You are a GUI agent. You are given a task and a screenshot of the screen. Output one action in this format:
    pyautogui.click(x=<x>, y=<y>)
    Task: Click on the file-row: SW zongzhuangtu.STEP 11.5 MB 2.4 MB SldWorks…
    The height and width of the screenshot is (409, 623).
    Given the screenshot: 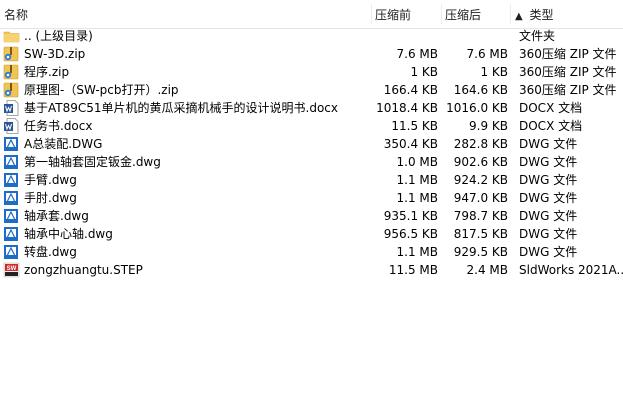 What is the action you would take?
    pyautogui.click(x=311, y=270)
    